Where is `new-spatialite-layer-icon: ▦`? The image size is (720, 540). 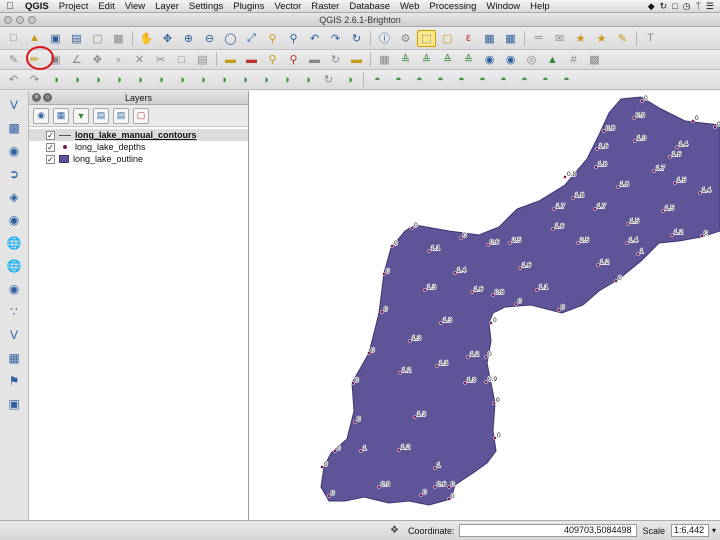 new-spatialite-layer-icon: ▦ is located at coordinates (14, 358).